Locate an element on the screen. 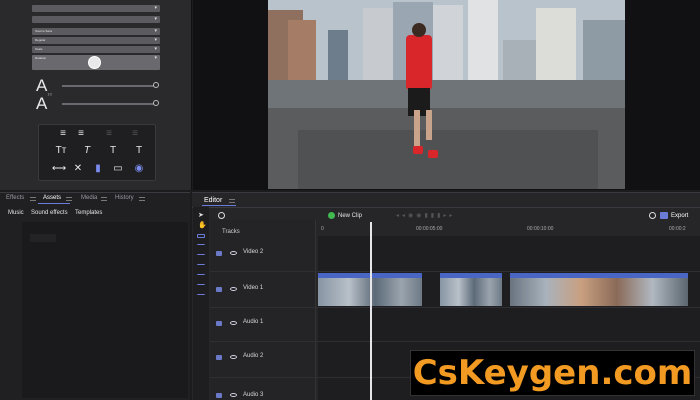 The height and width of the screenshot is (400, 700). justify-icon: ≡ is located at coordinates (135, 133).